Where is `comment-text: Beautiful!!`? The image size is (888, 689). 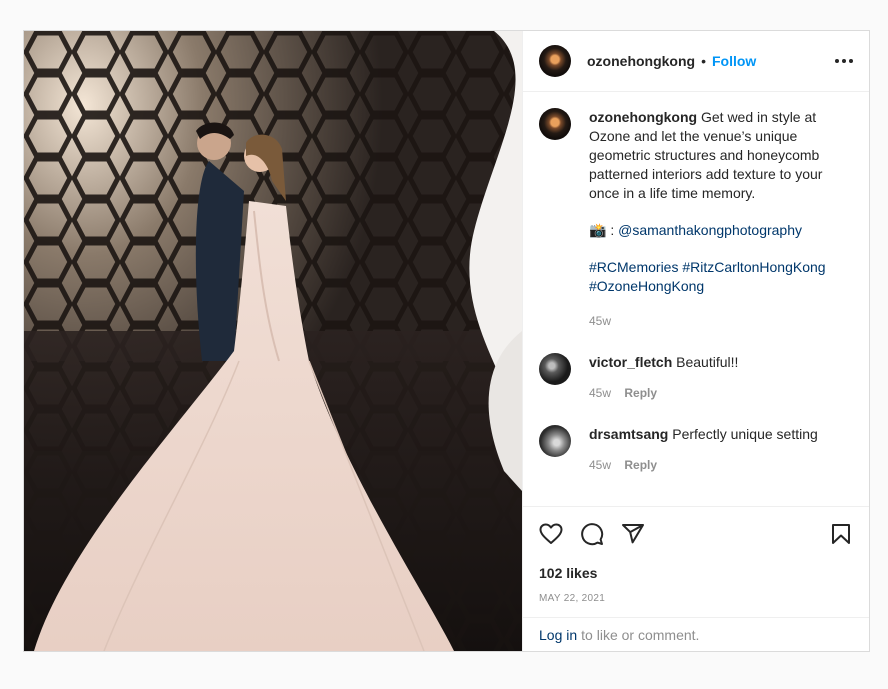
comment-text: Beautiful!! is located at coordinates (707, 362).